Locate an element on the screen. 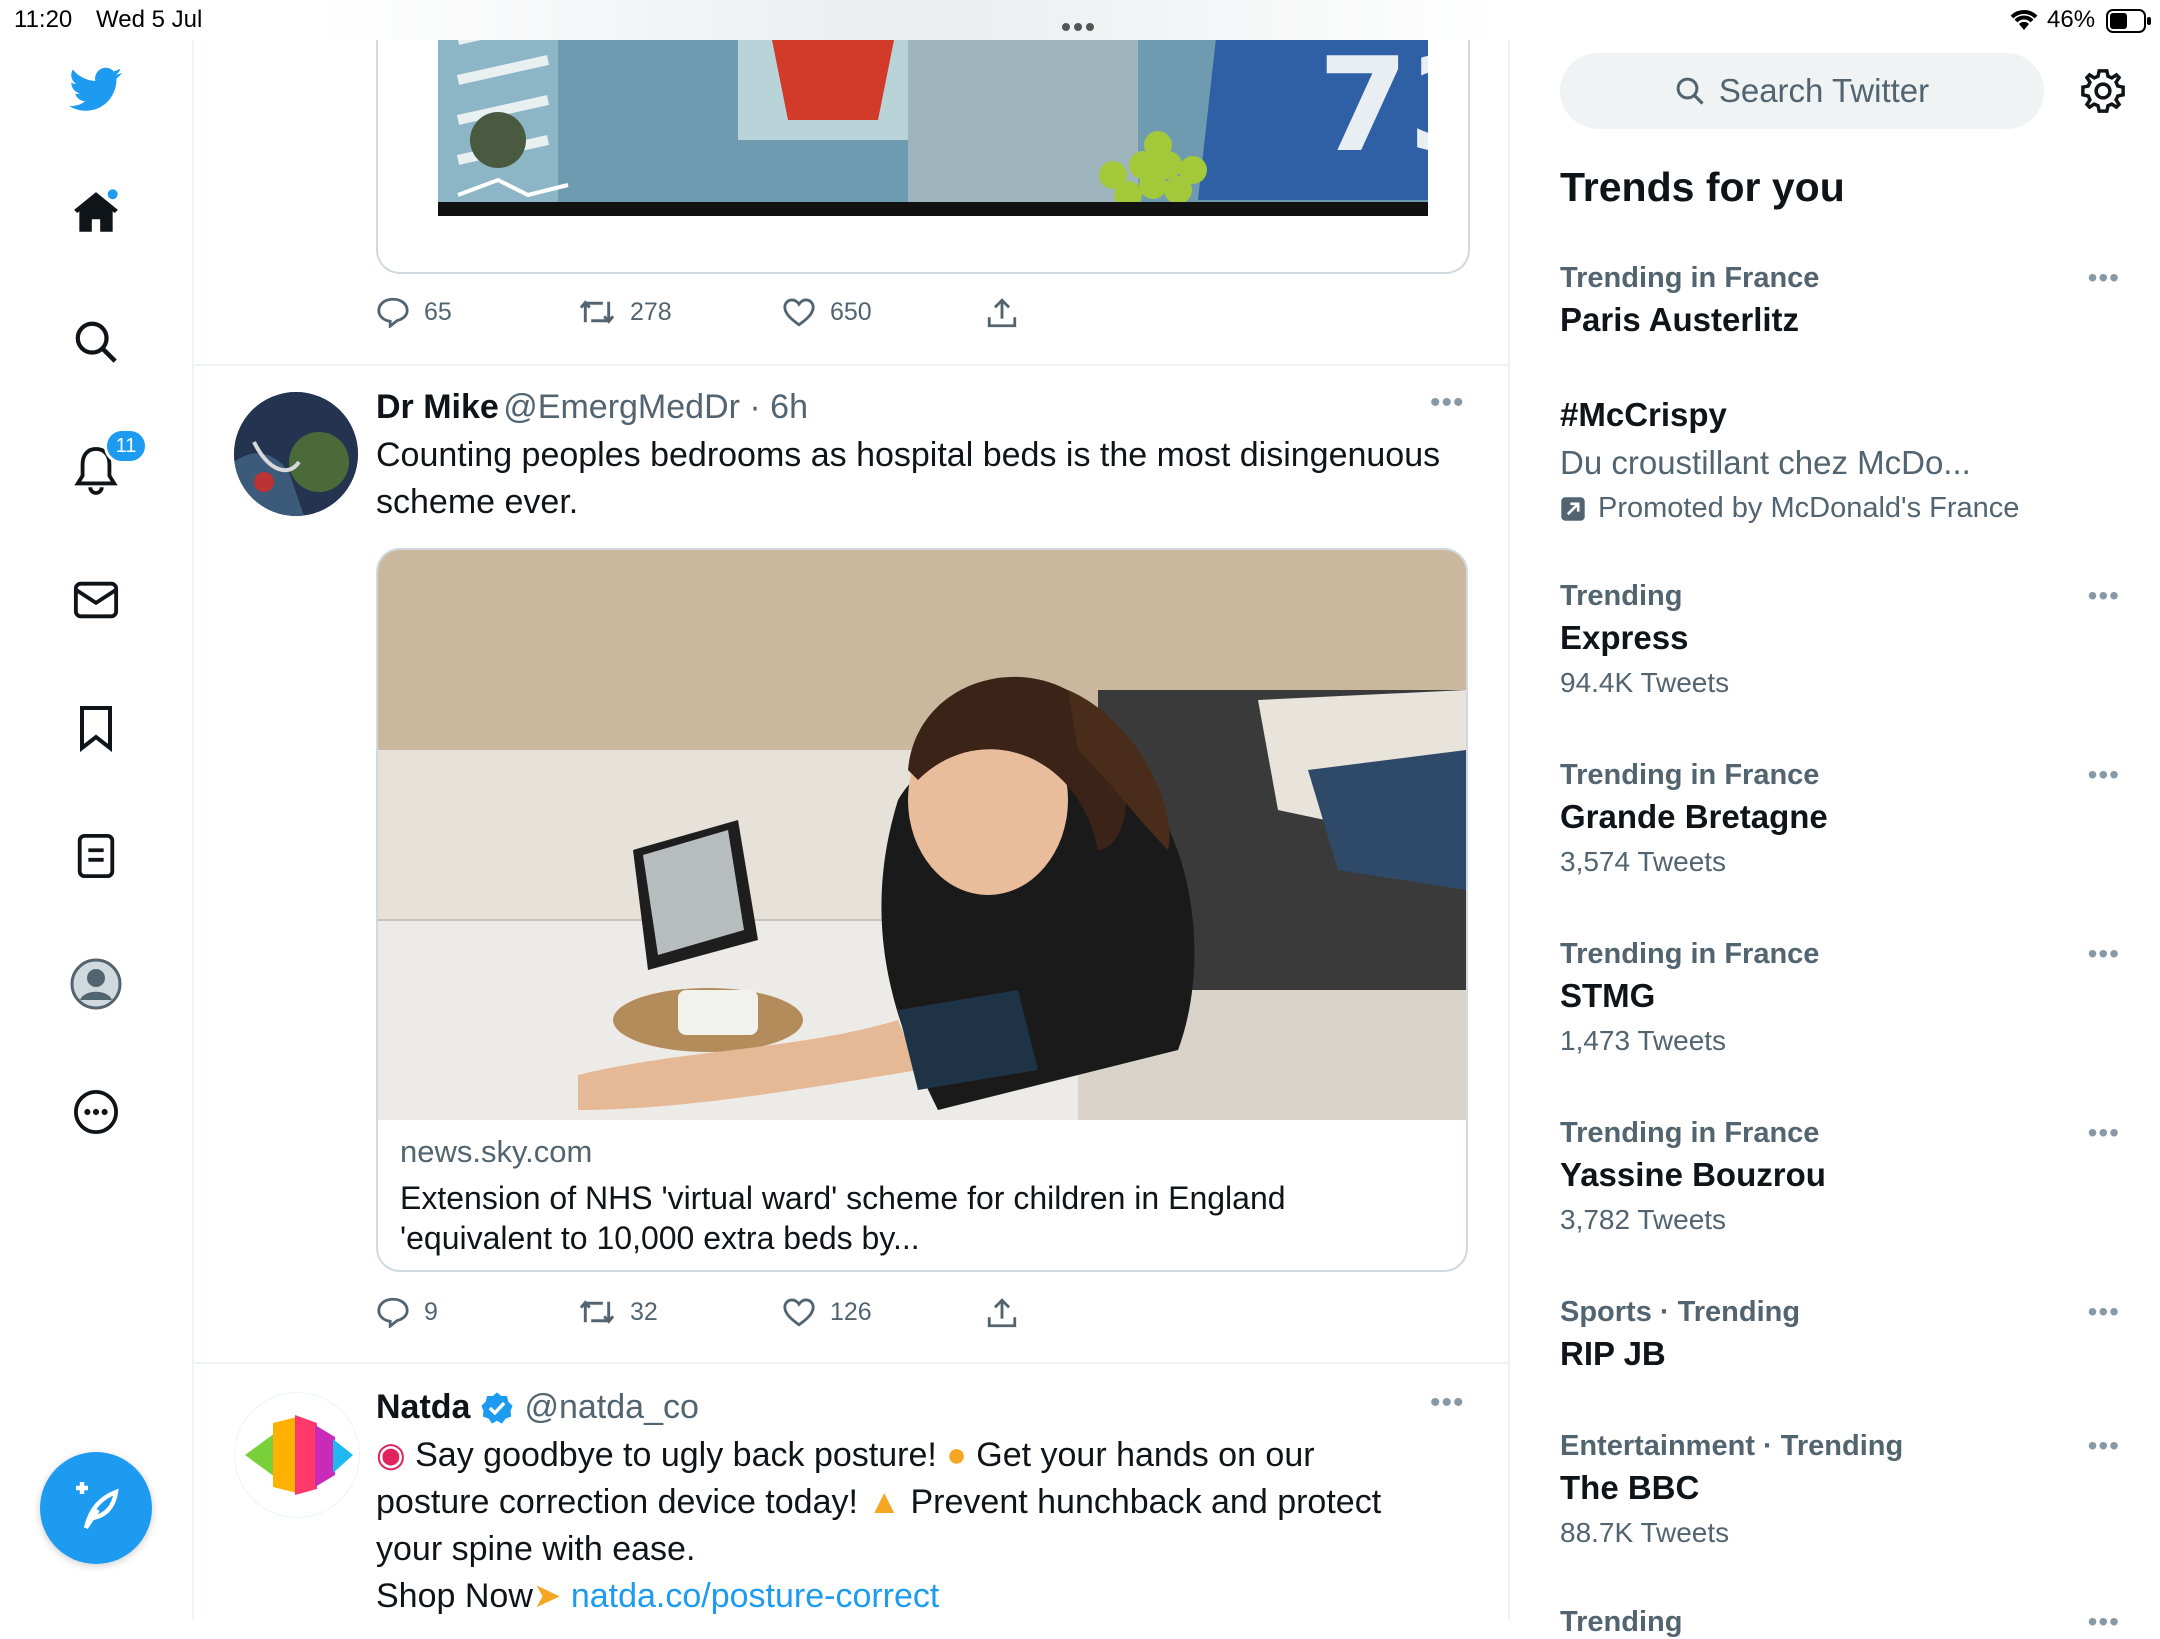  multitask-dots is located at coordinates (1078, 27).